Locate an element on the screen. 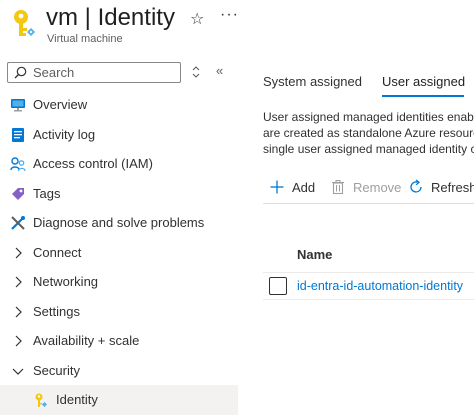 The image size is (474, 416). search-box is located at coordinates (94, 72).